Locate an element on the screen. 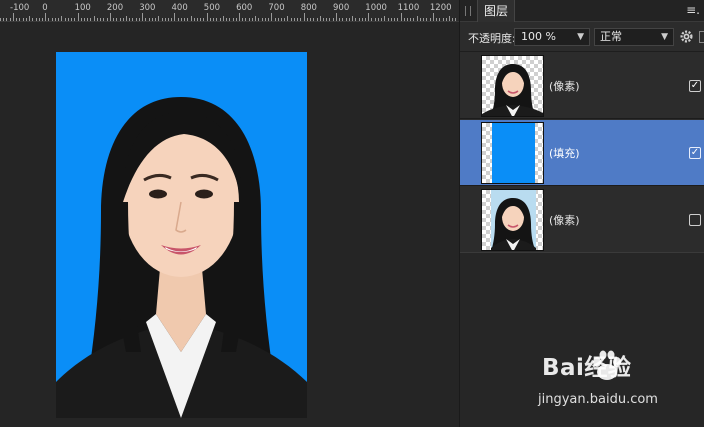  layer-name: (填充) is located at coordinates (564, 153).